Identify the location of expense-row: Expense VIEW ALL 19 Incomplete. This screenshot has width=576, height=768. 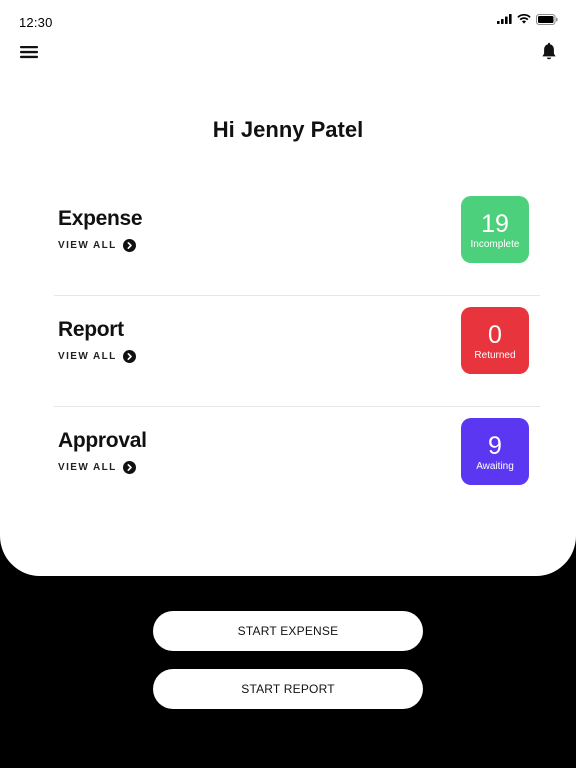
(297, 240).